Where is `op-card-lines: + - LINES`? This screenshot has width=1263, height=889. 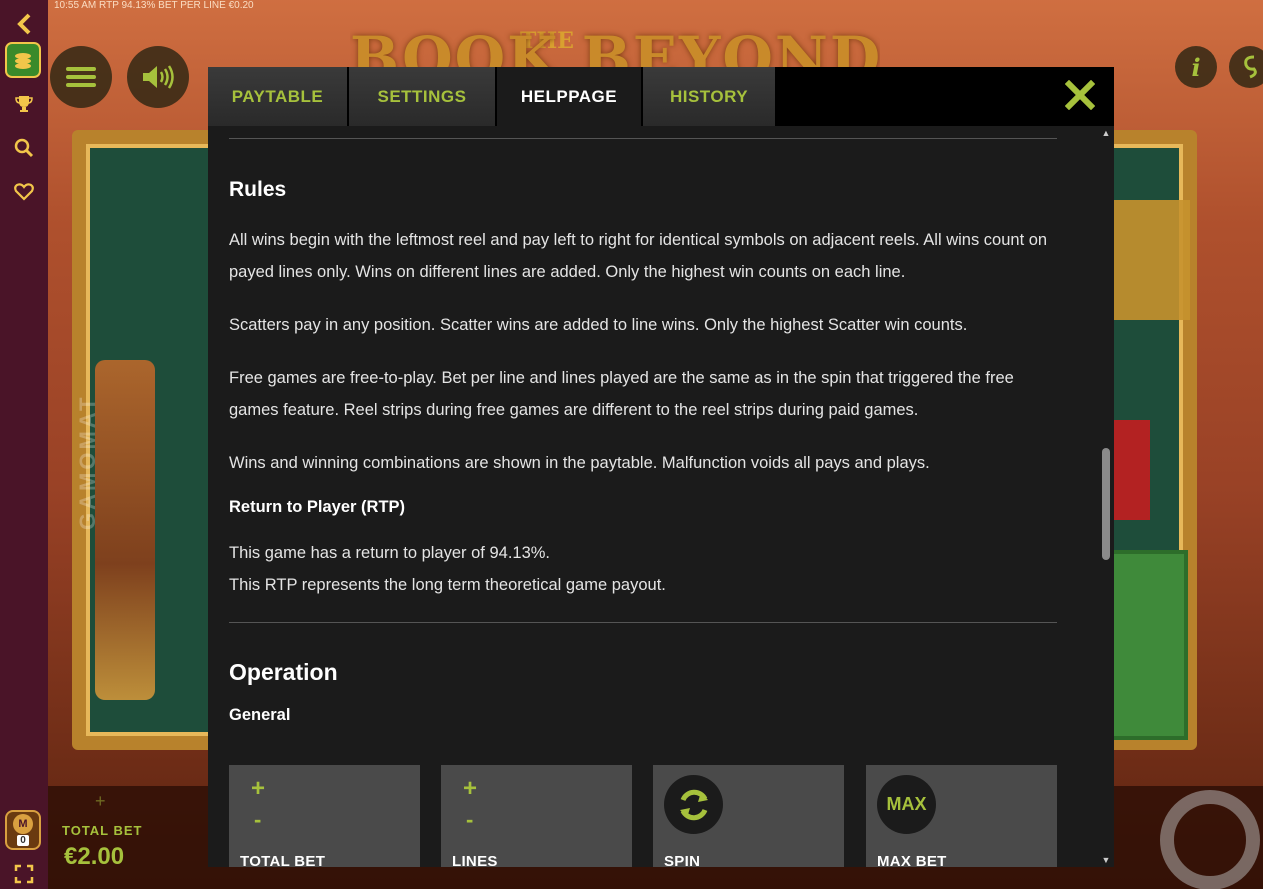 op-card-lines: + - LINES is located at coordinates (536, 816).